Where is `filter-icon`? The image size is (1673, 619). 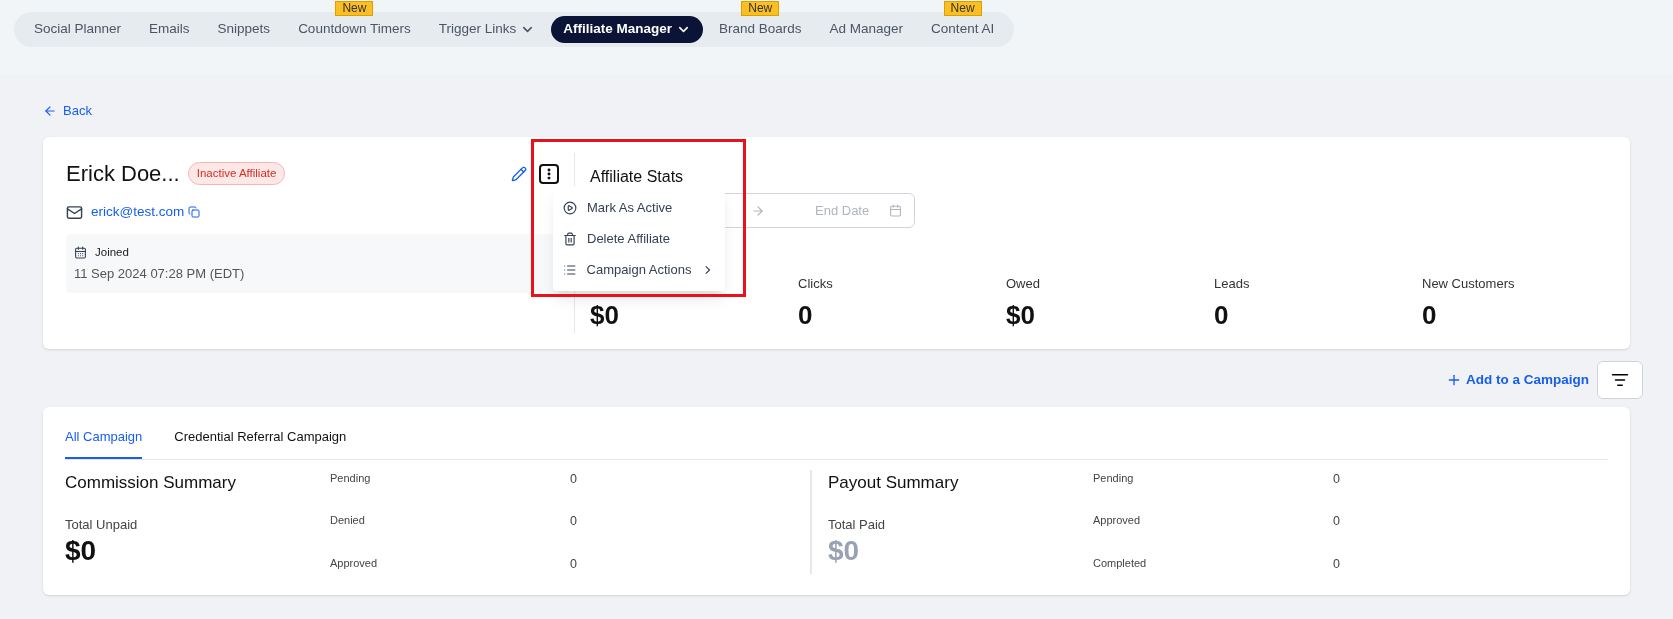 filter-icon is located at coordinates (1620, 380).